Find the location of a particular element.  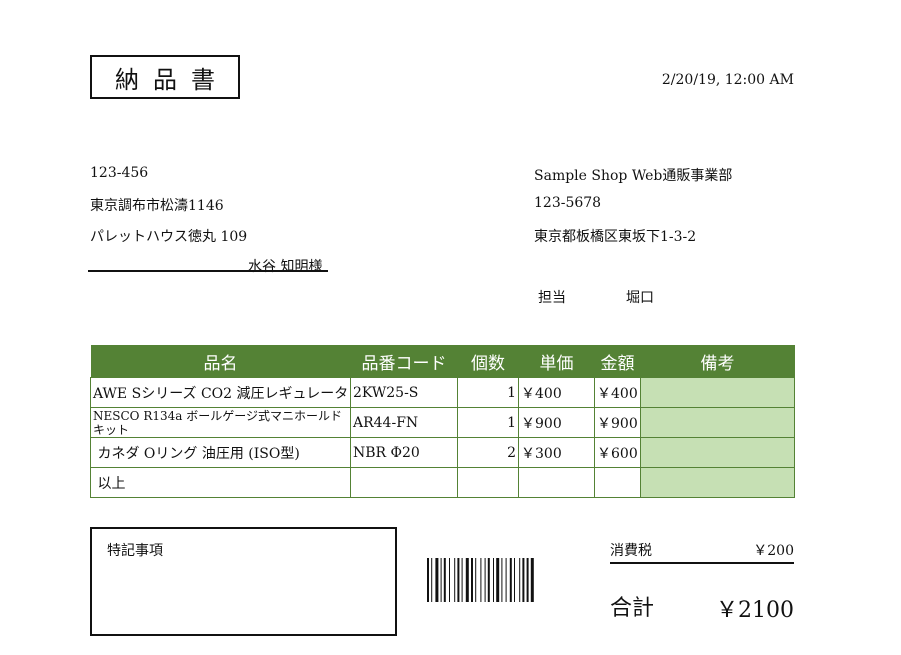

table-header-row: 品名 品番コード 個数 単価 金額 備考 is located at coordinates (442, 361).